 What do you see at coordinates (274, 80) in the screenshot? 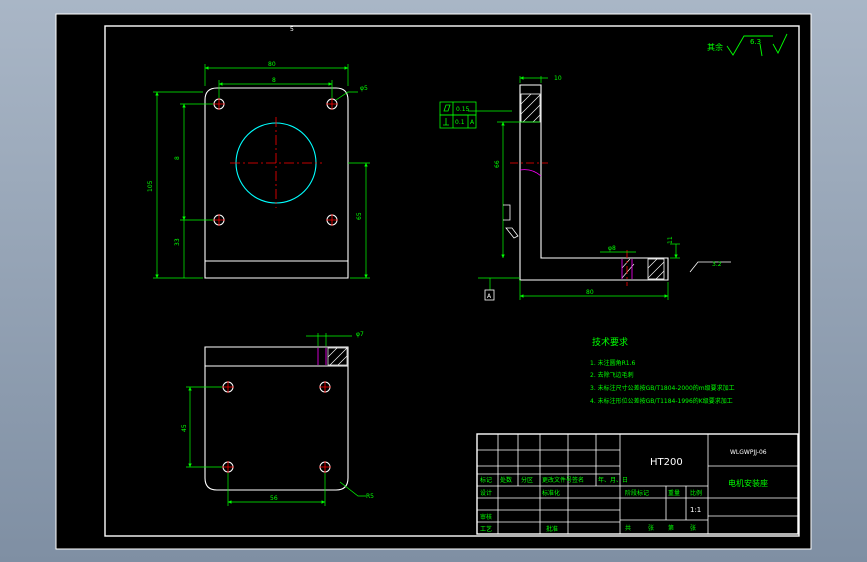
I see `front-hole-spacing: 8` at bounding box center [274, 80].